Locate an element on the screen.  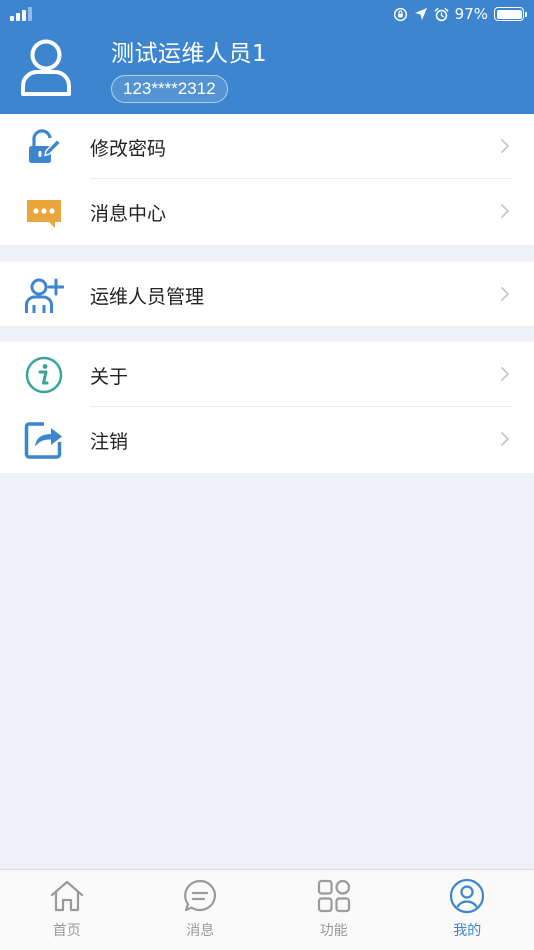
status-right: 97% is located at coordinates (460, 14).